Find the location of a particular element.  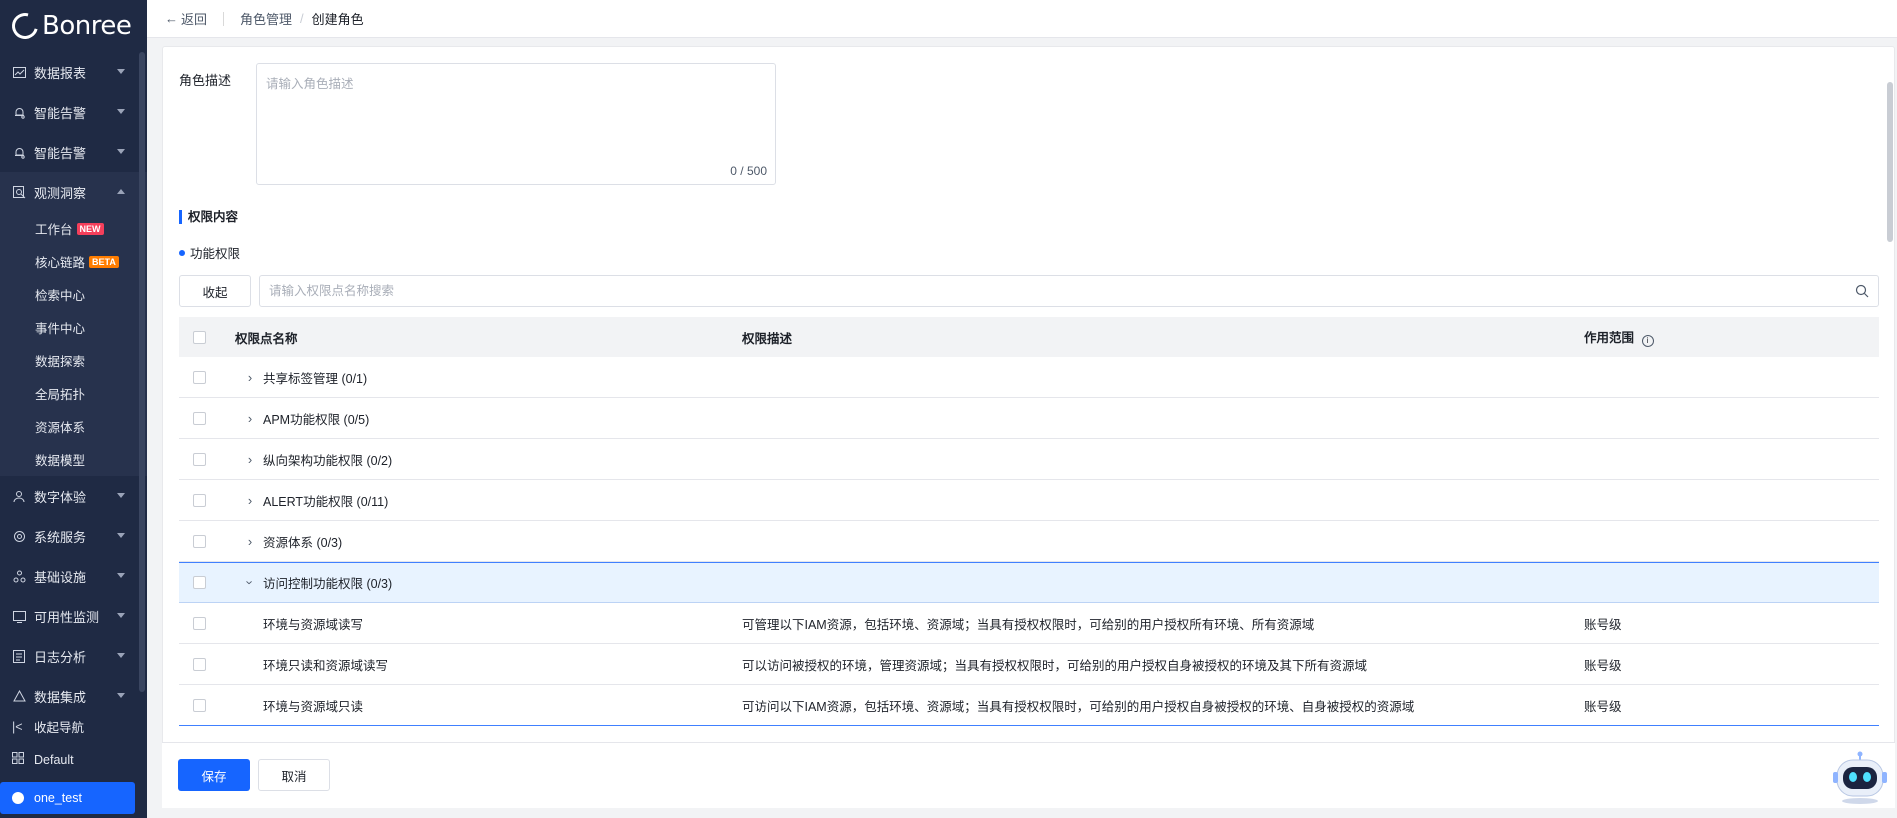

sidebar-item-label: 观测洞察 is located at coordinates (60, 193).